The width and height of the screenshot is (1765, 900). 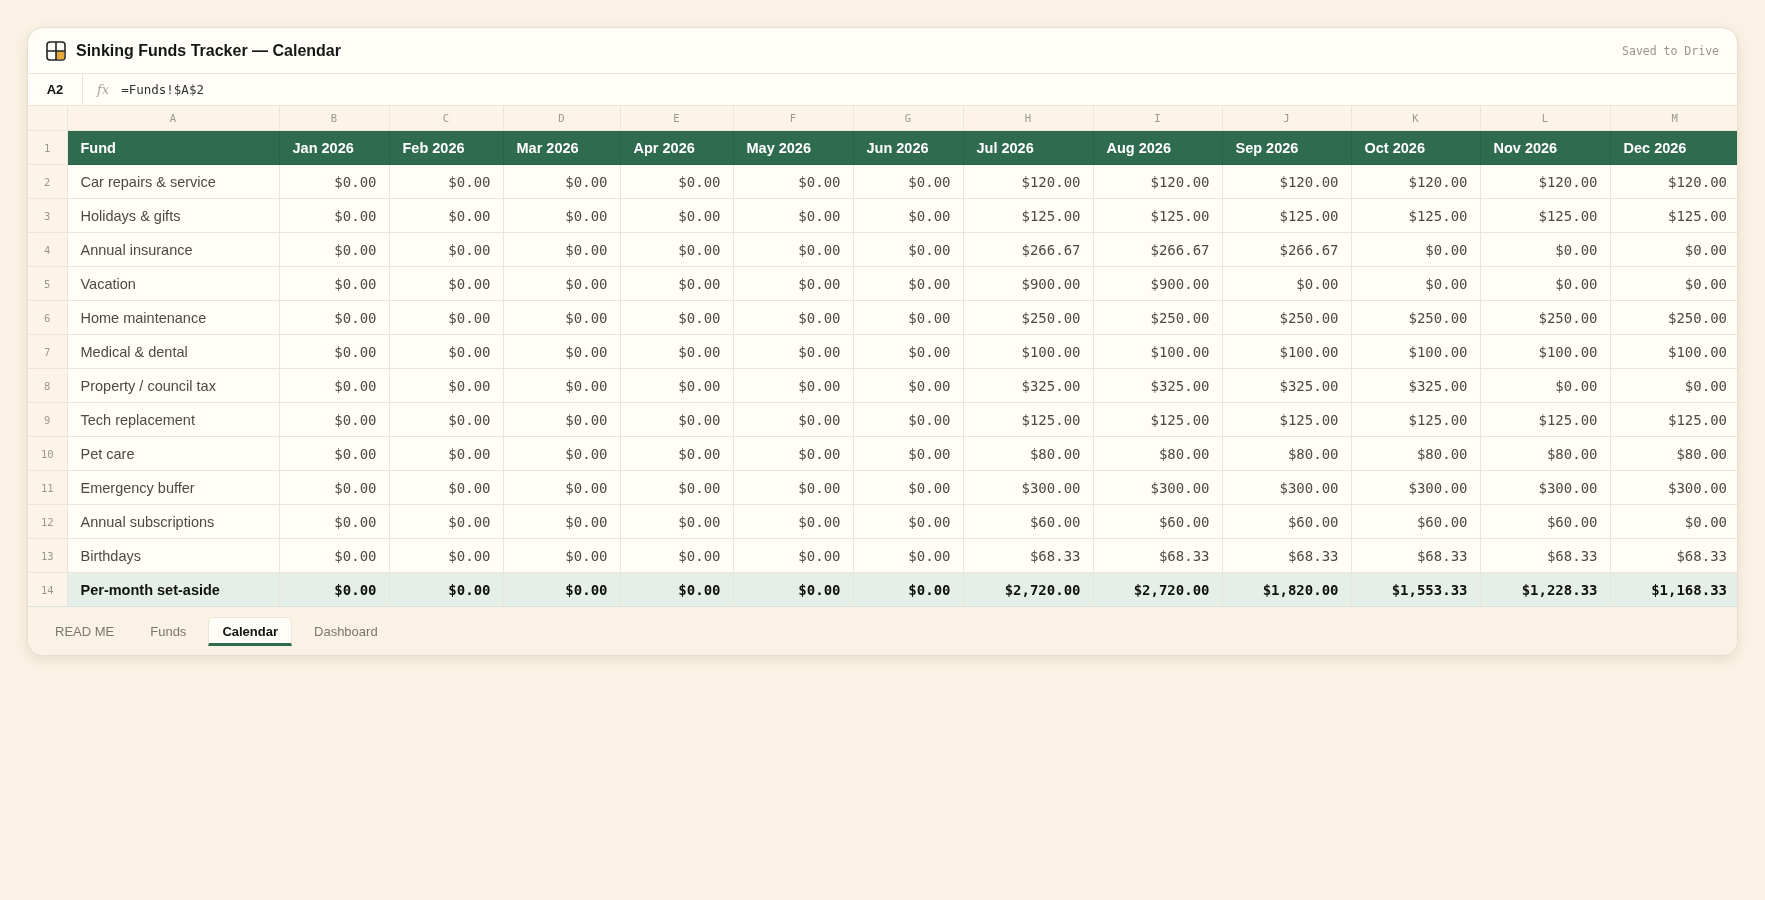 What do you see at coordinates (1545, 351) in the screenshot?
I see `table-cell: $100.00` at bounding box center [1545, 351].